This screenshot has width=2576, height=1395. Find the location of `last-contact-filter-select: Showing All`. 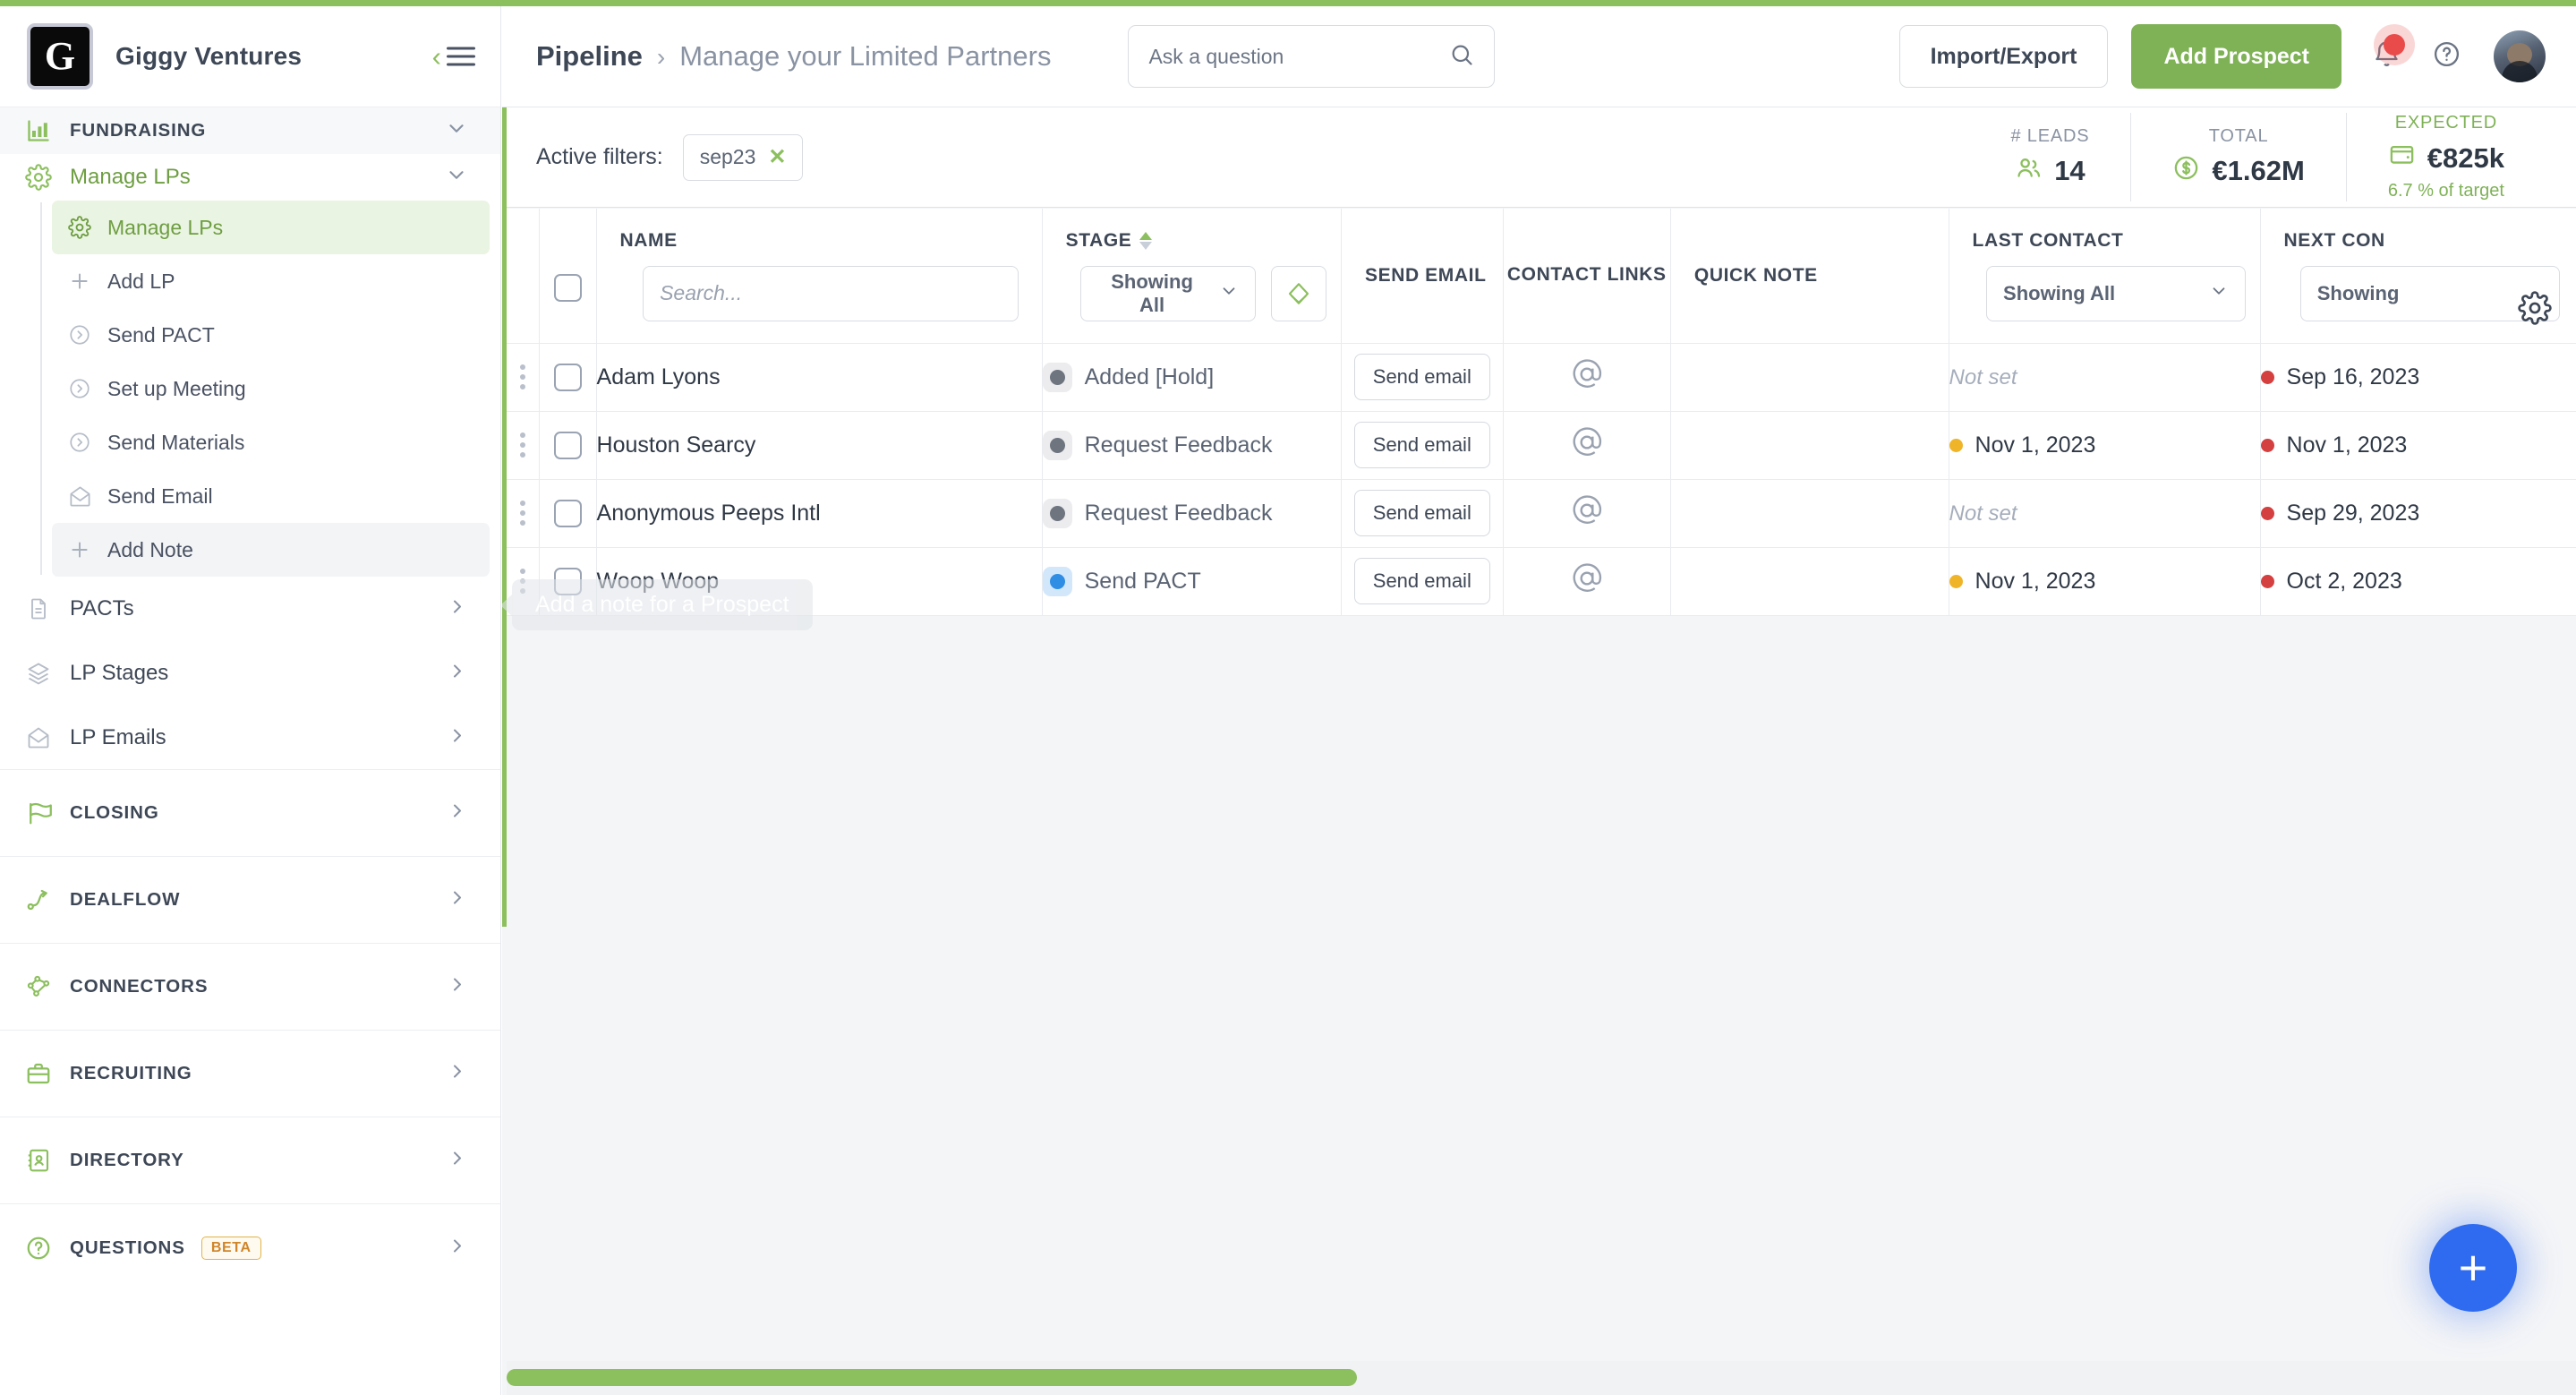

last-contact-filter-select: Showing All is located at coordinates (2116, 293).